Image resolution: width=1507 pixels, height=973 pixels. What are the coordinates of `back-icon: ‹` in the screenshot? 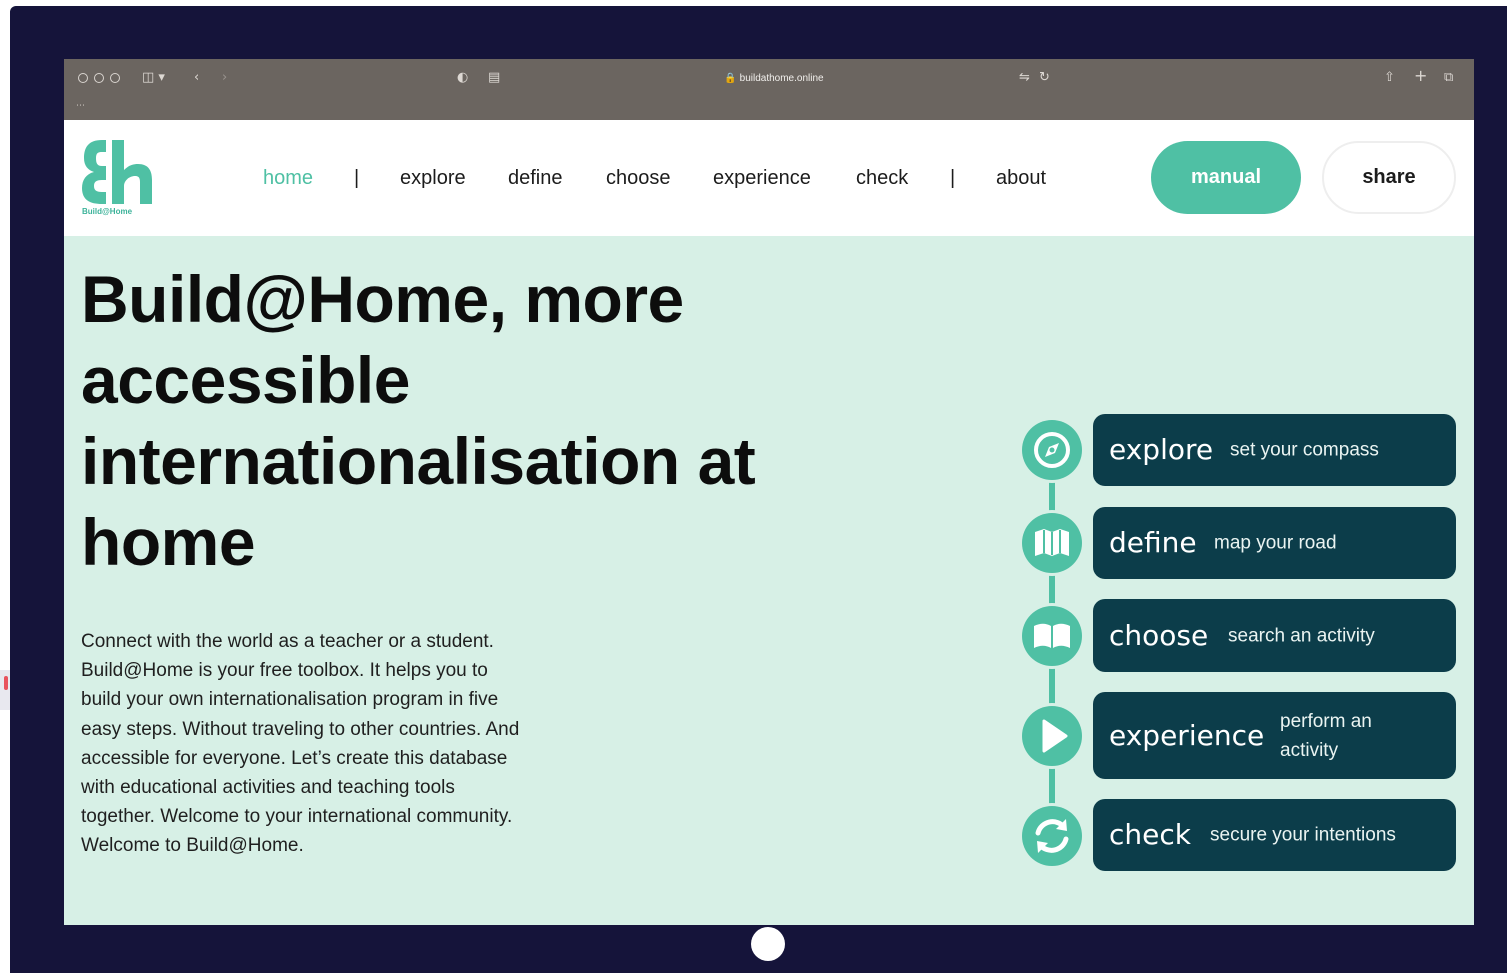 It's located at (196, 78).